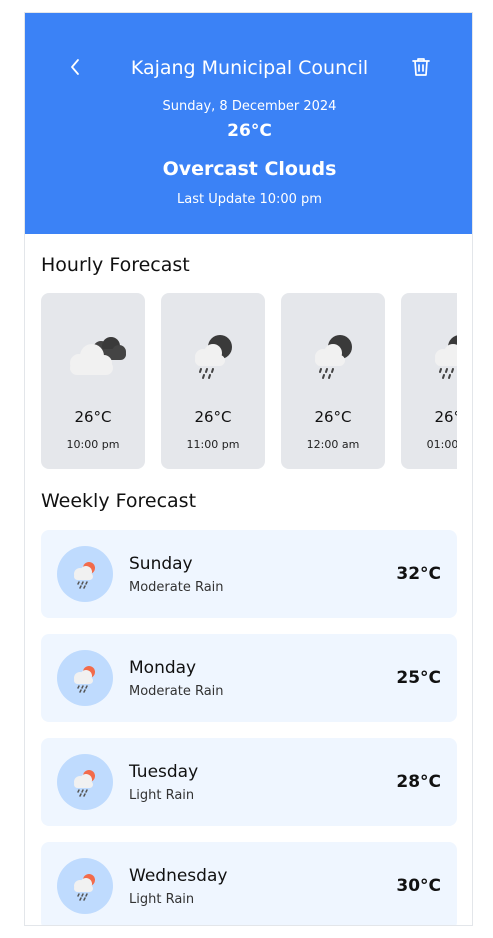 This screenshot has width=493, height=938. Describe the element at coordinates (164, 772) in the screenshot. I see `day-name: Tuesday` at that location.